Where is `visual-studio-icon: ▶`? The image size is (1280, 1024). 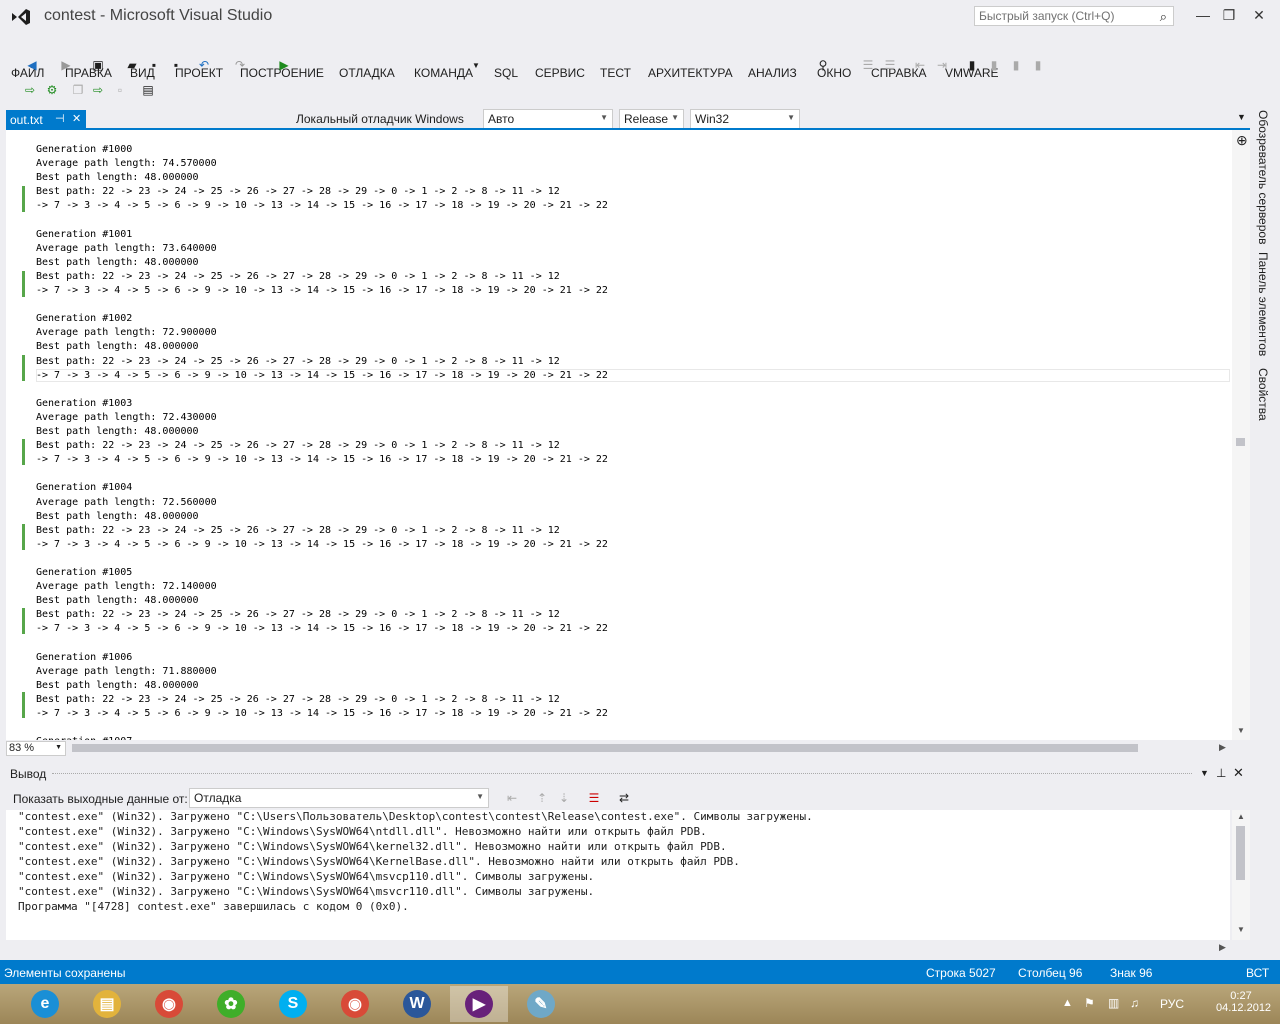 visual-studio-icon: ▶ is located at coordinates (479, 1004).